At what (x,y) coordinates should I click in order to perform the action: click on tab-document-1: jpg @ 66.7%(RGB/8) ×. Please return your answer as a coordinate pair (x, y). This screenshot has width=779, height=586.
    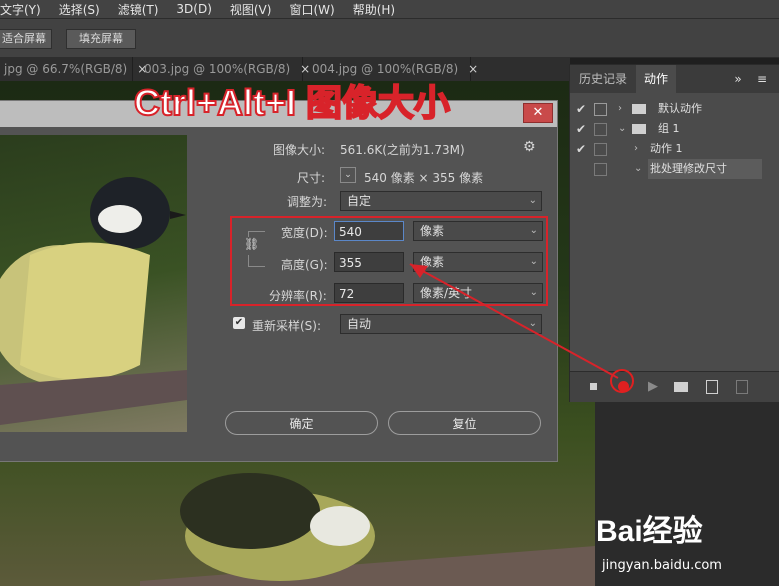
    Looking at the image, I should click on (73, 69).